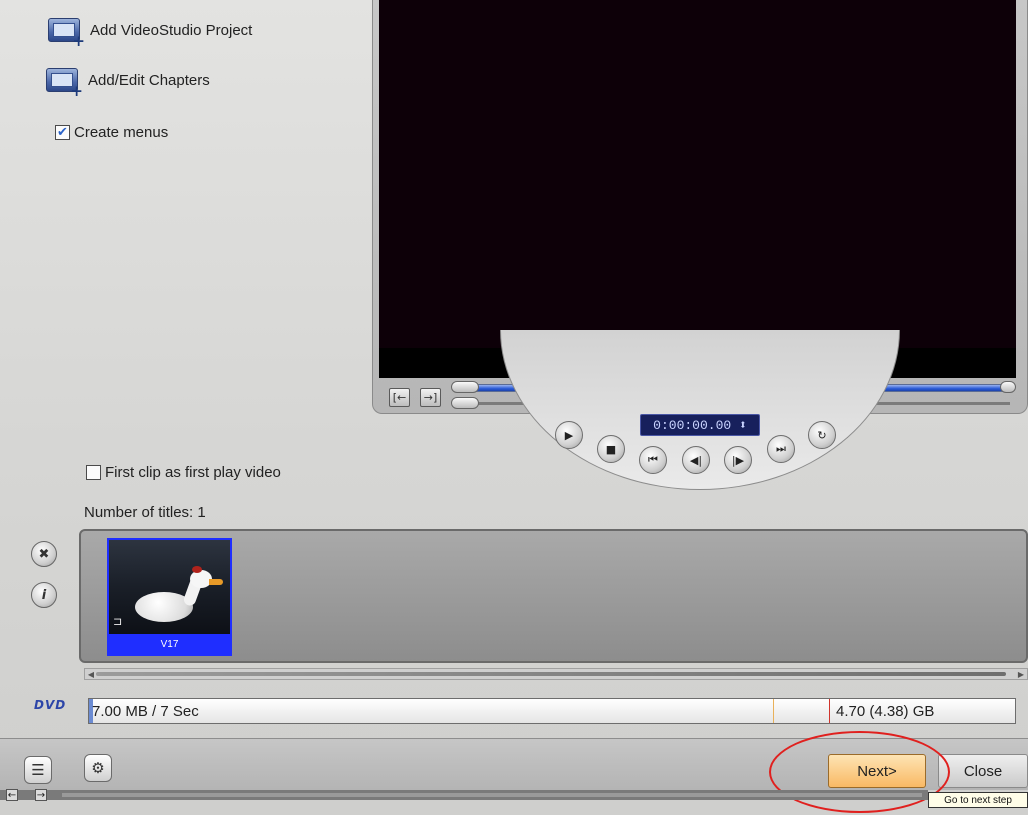  I want to click on remove-title-button: ✖, so click(44, 554).